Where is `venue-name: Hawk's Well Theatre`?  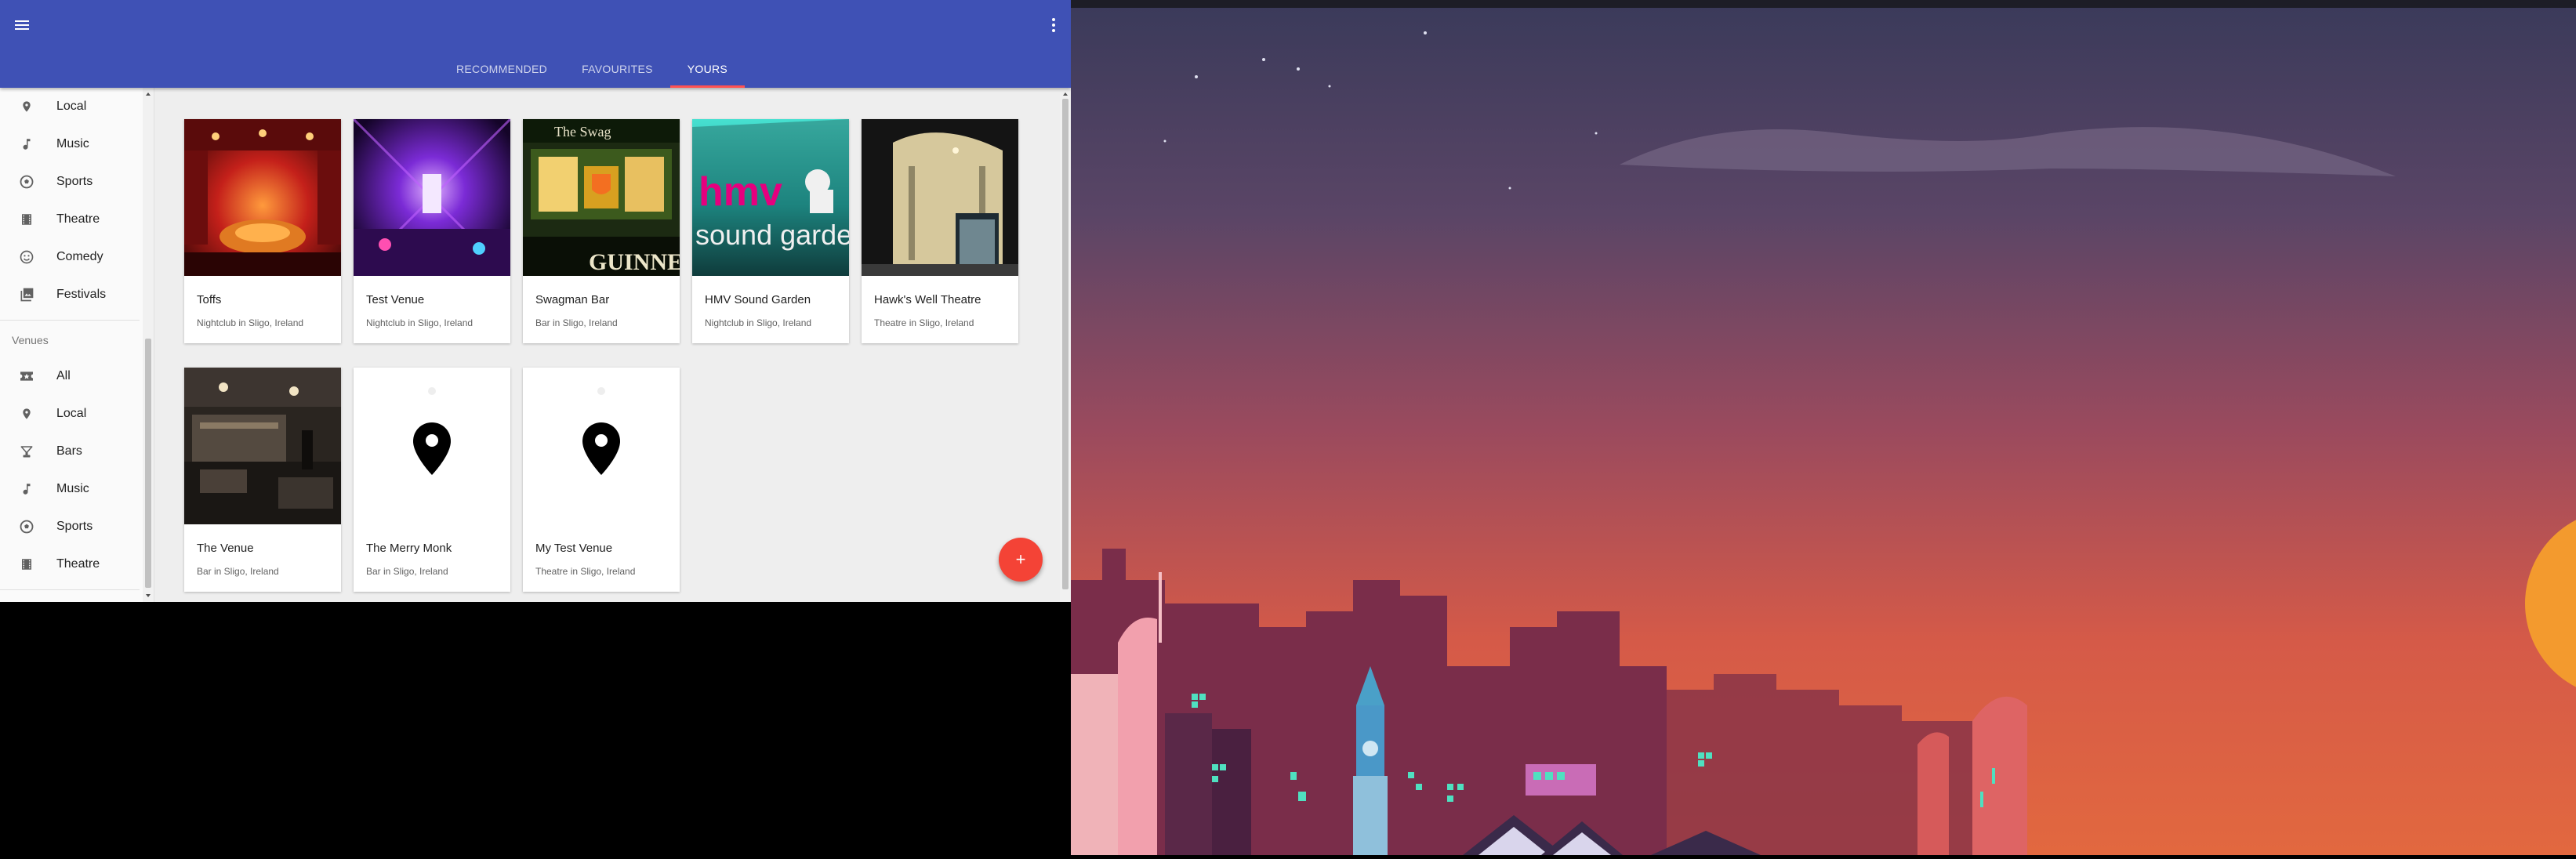
venue-name: Hawk's Well Theatre is located at coordinates (928, 299).